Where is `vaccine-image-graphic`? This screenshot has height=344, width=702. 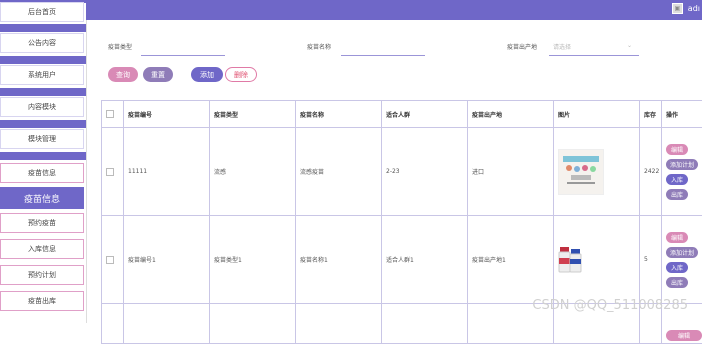
vaccine-image-graphic is located at coordinates (581, 172).